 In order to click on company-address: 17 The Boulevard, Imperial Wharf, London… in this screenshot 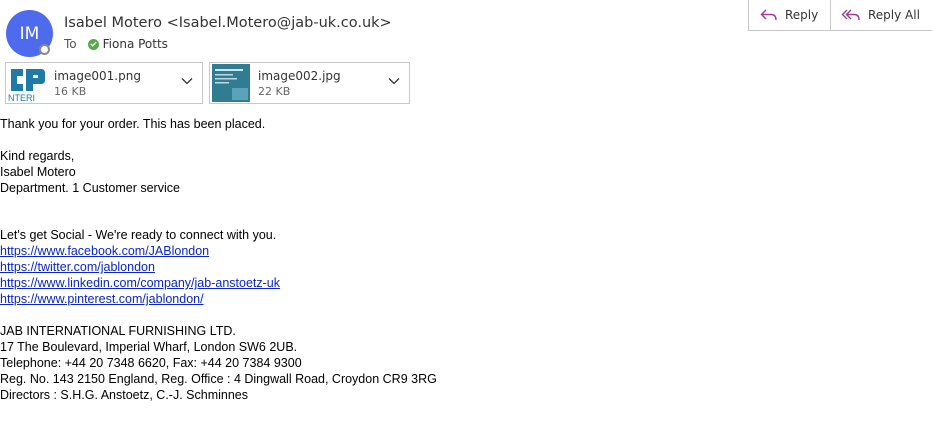, I will do `click(149, 347)`.